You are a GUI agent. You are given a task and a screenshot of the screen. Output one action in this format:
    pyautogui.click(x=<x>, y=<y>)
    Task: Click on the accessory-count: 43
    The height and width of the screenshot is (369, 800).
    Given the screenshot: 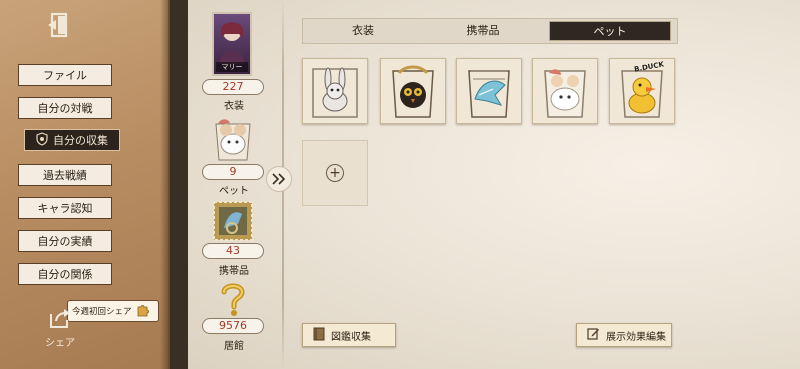 What is the action you would take?
    pyautogui.click(x=233, y=251)
    